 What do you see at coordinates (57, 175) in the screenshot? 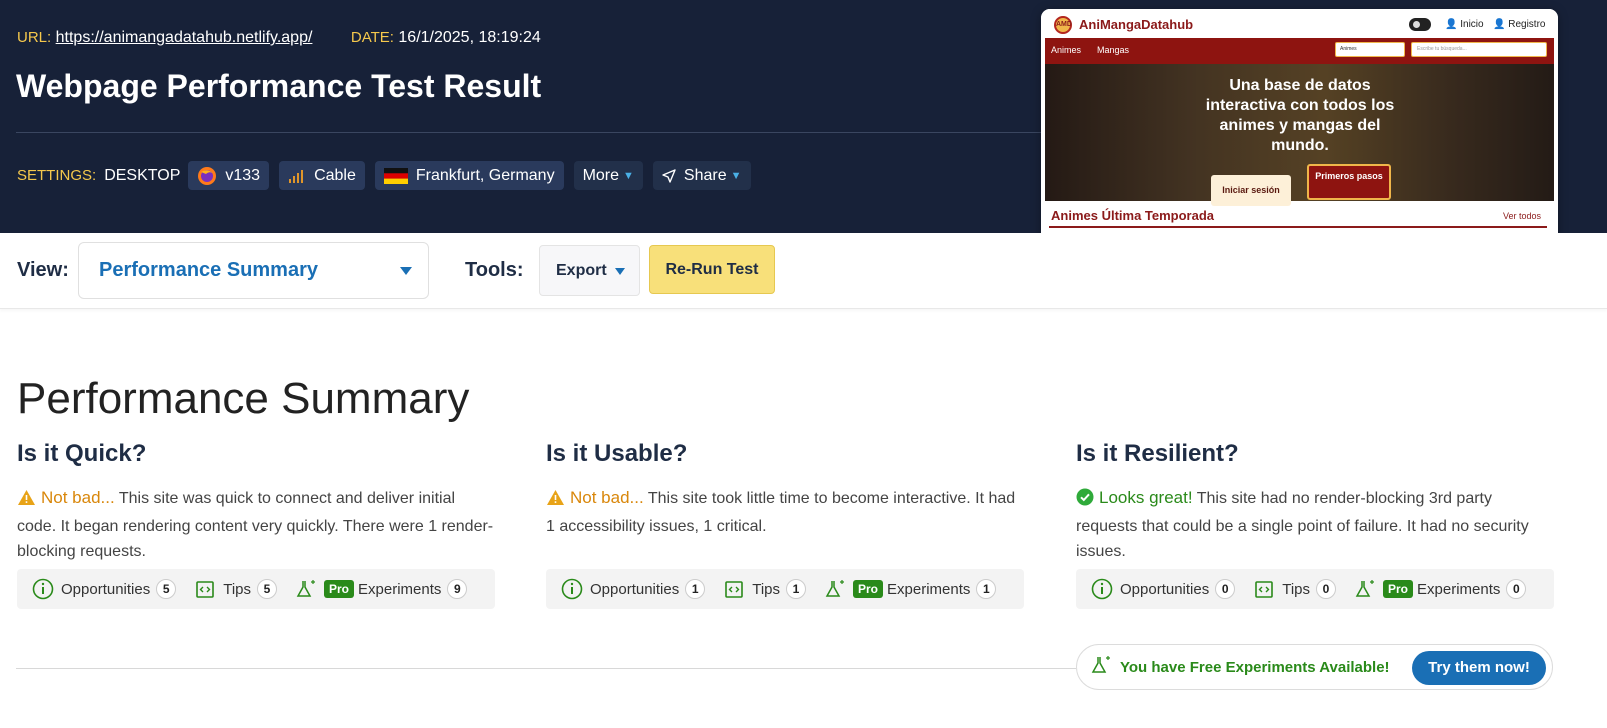
I see `settings-label: SETTINGS:` at bounding box center [57, 175].